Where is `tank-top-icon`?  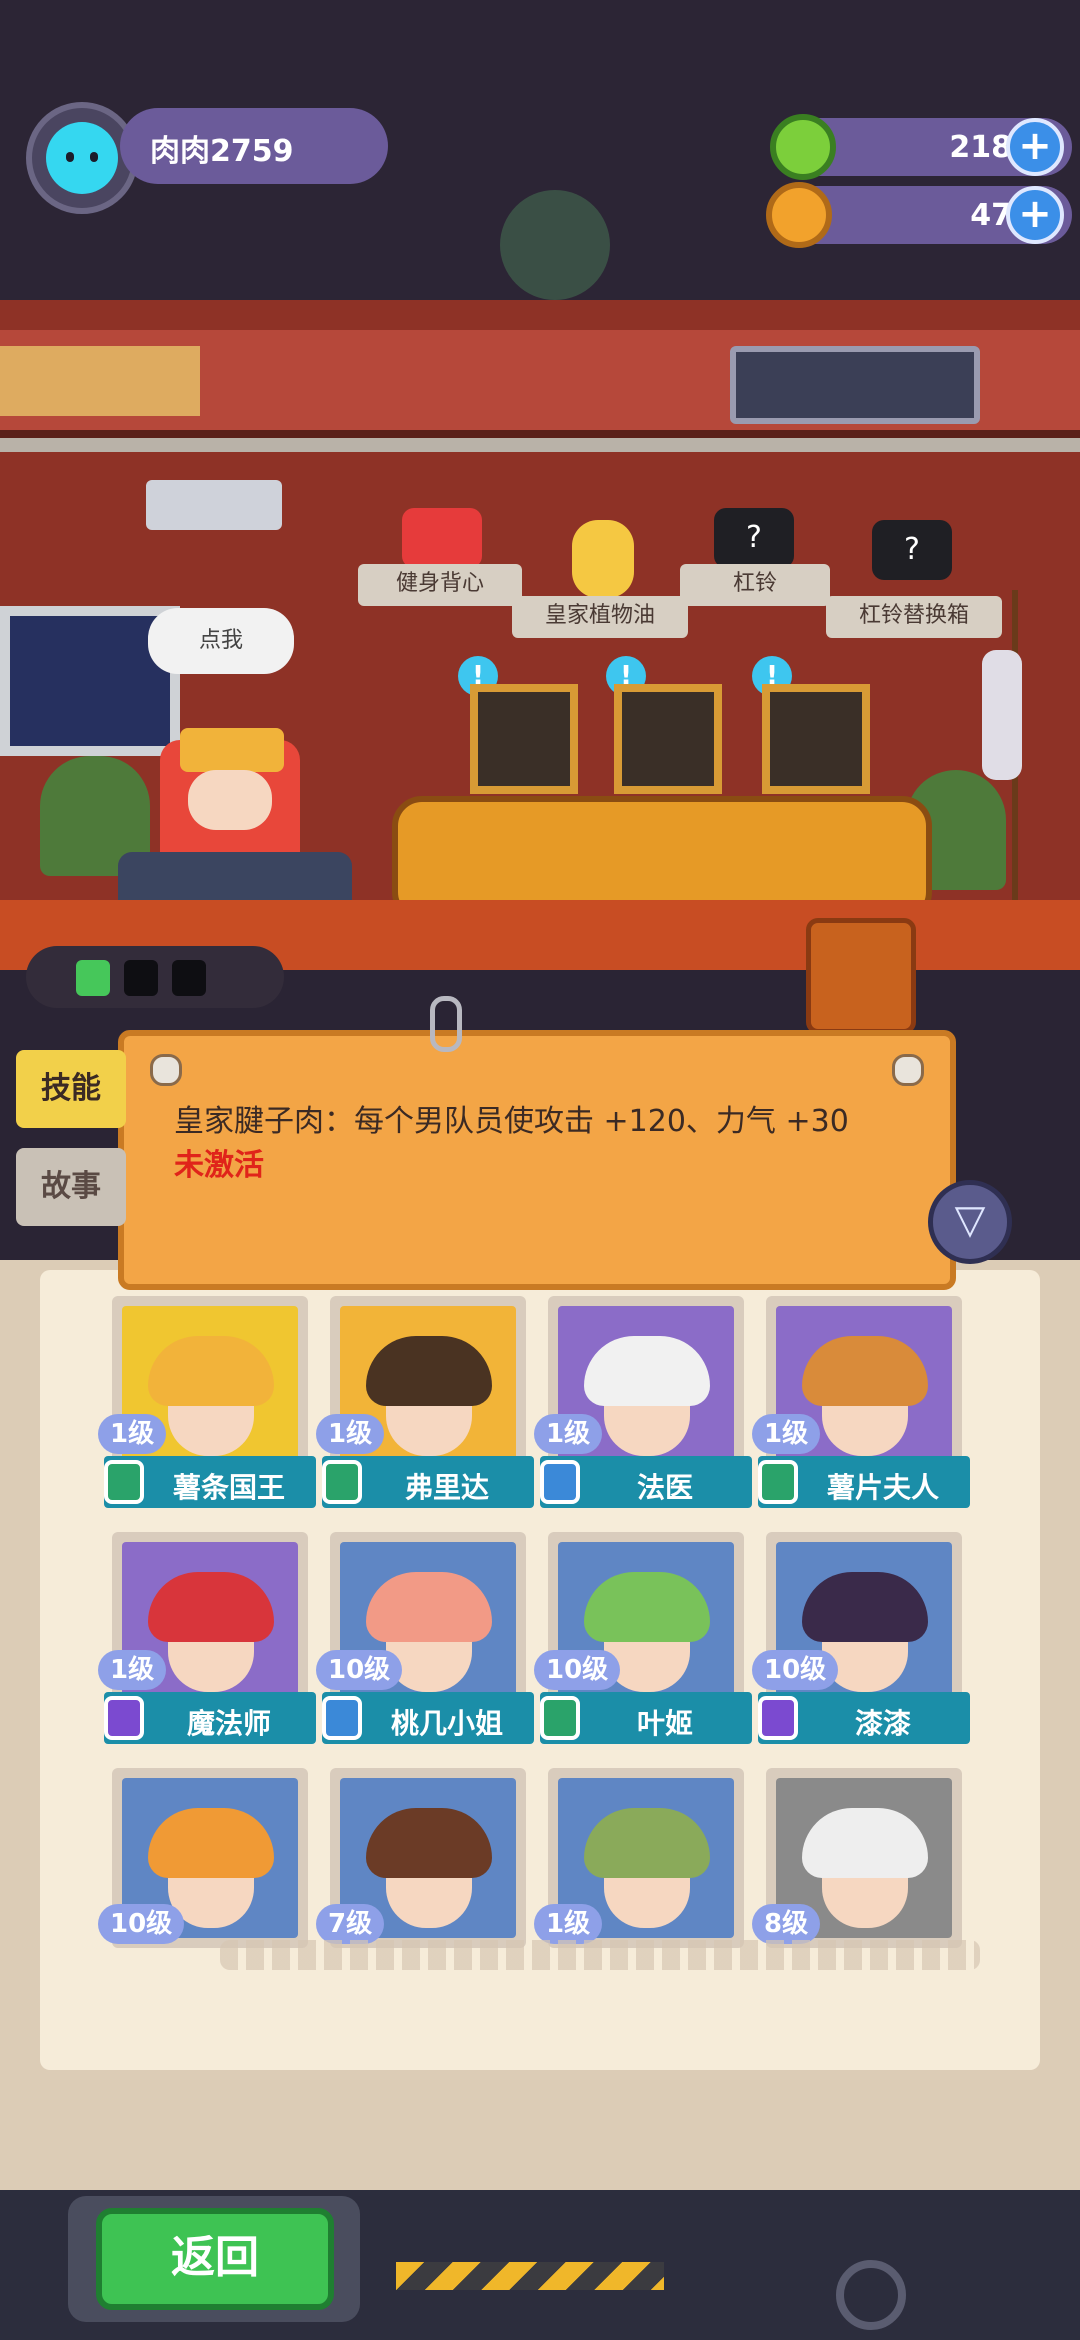
tank-top-icon is located at coordinates (442, 538).